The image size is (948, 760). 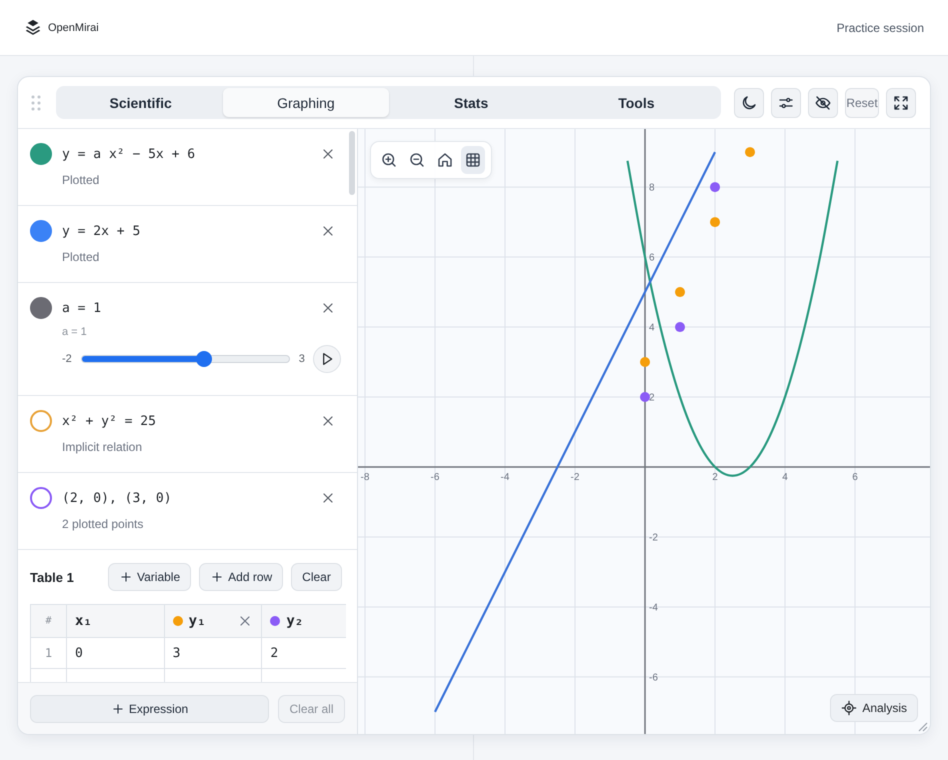 What do you see at coordinates (187, 244) in the screenshot?
I see `expression-row: y = 2x + 5 Plotted` at bounding box center [187, 244].